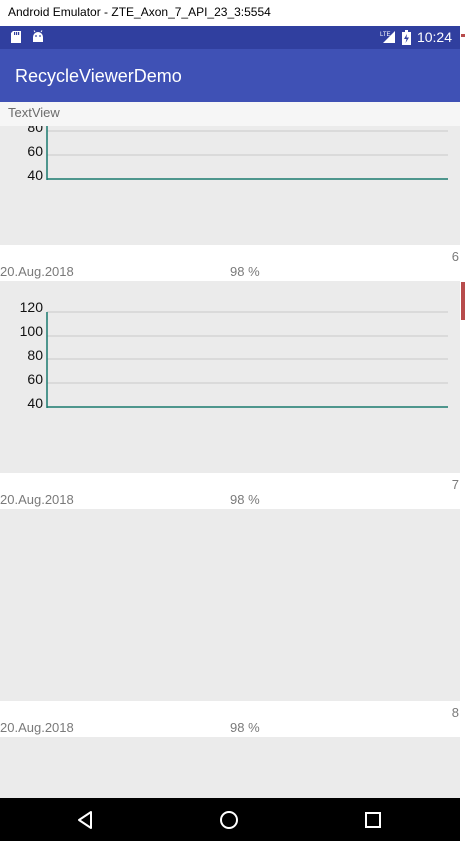  What do you see at coordinates (230, 185) in the screenshot?
I see `chart-card-1: 80 60 40` at bounding box center [230, 185].